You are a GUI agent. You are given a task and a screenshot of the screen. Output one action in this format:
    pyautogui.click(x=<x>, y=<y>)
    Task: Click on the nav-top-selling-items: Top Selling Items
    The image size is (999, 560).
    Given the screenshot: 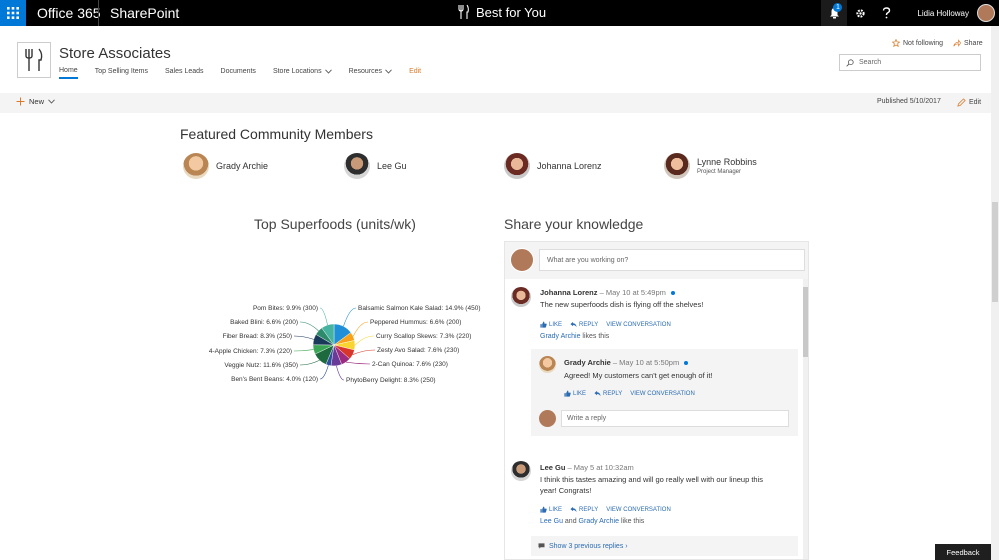 What is the action you would take?
    pyautogui.click(x=121, y=73)
    